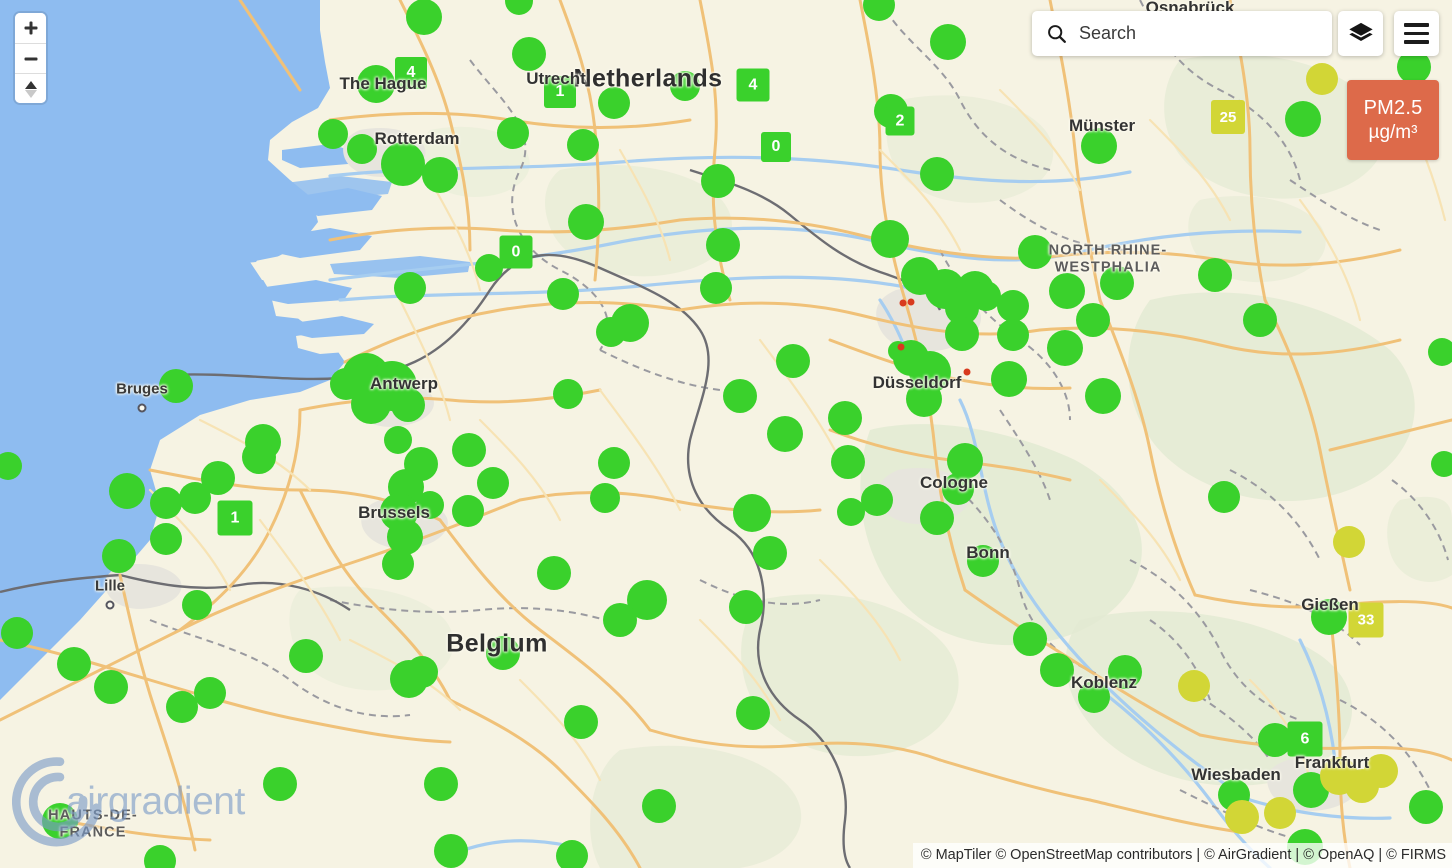  Describe the element at coordinates (1366, 620) in the screenshot. I see `sensor-marker-square: 33` at that location.